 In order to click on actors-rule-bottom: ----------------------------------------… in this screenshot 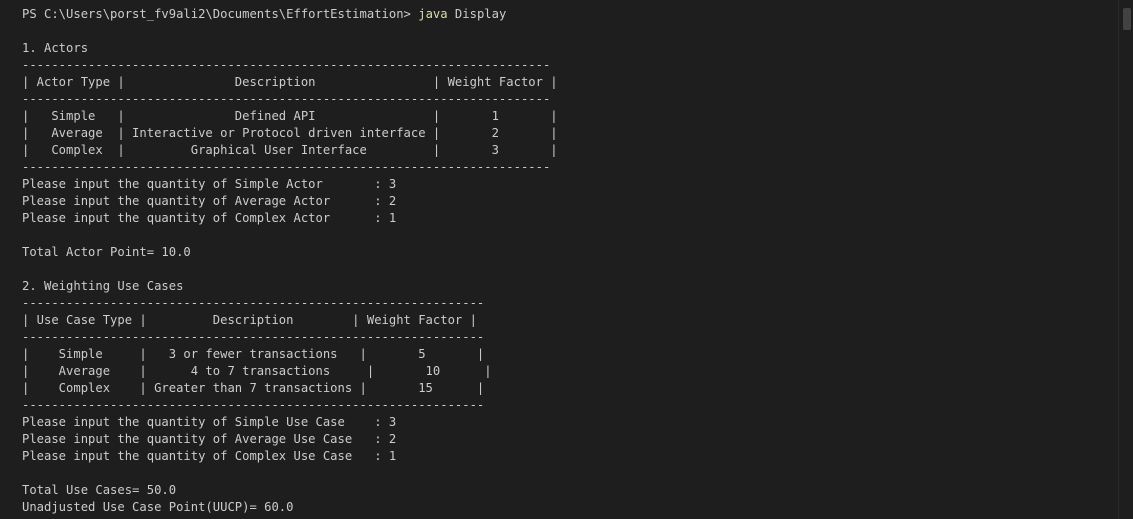, I will do `click(286, 167)`.